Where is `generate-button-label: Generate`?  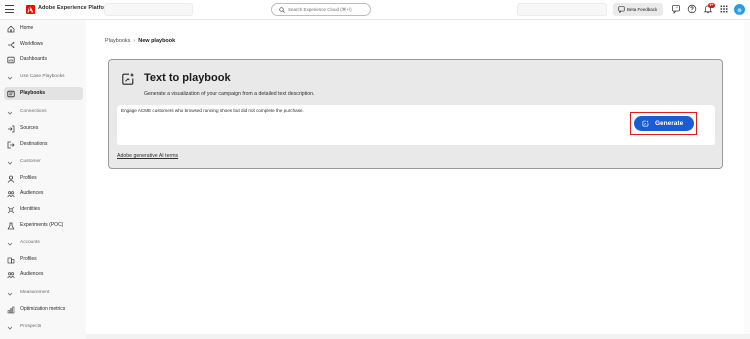
generate-button-label: Generate is located at coordinates (669, 123).